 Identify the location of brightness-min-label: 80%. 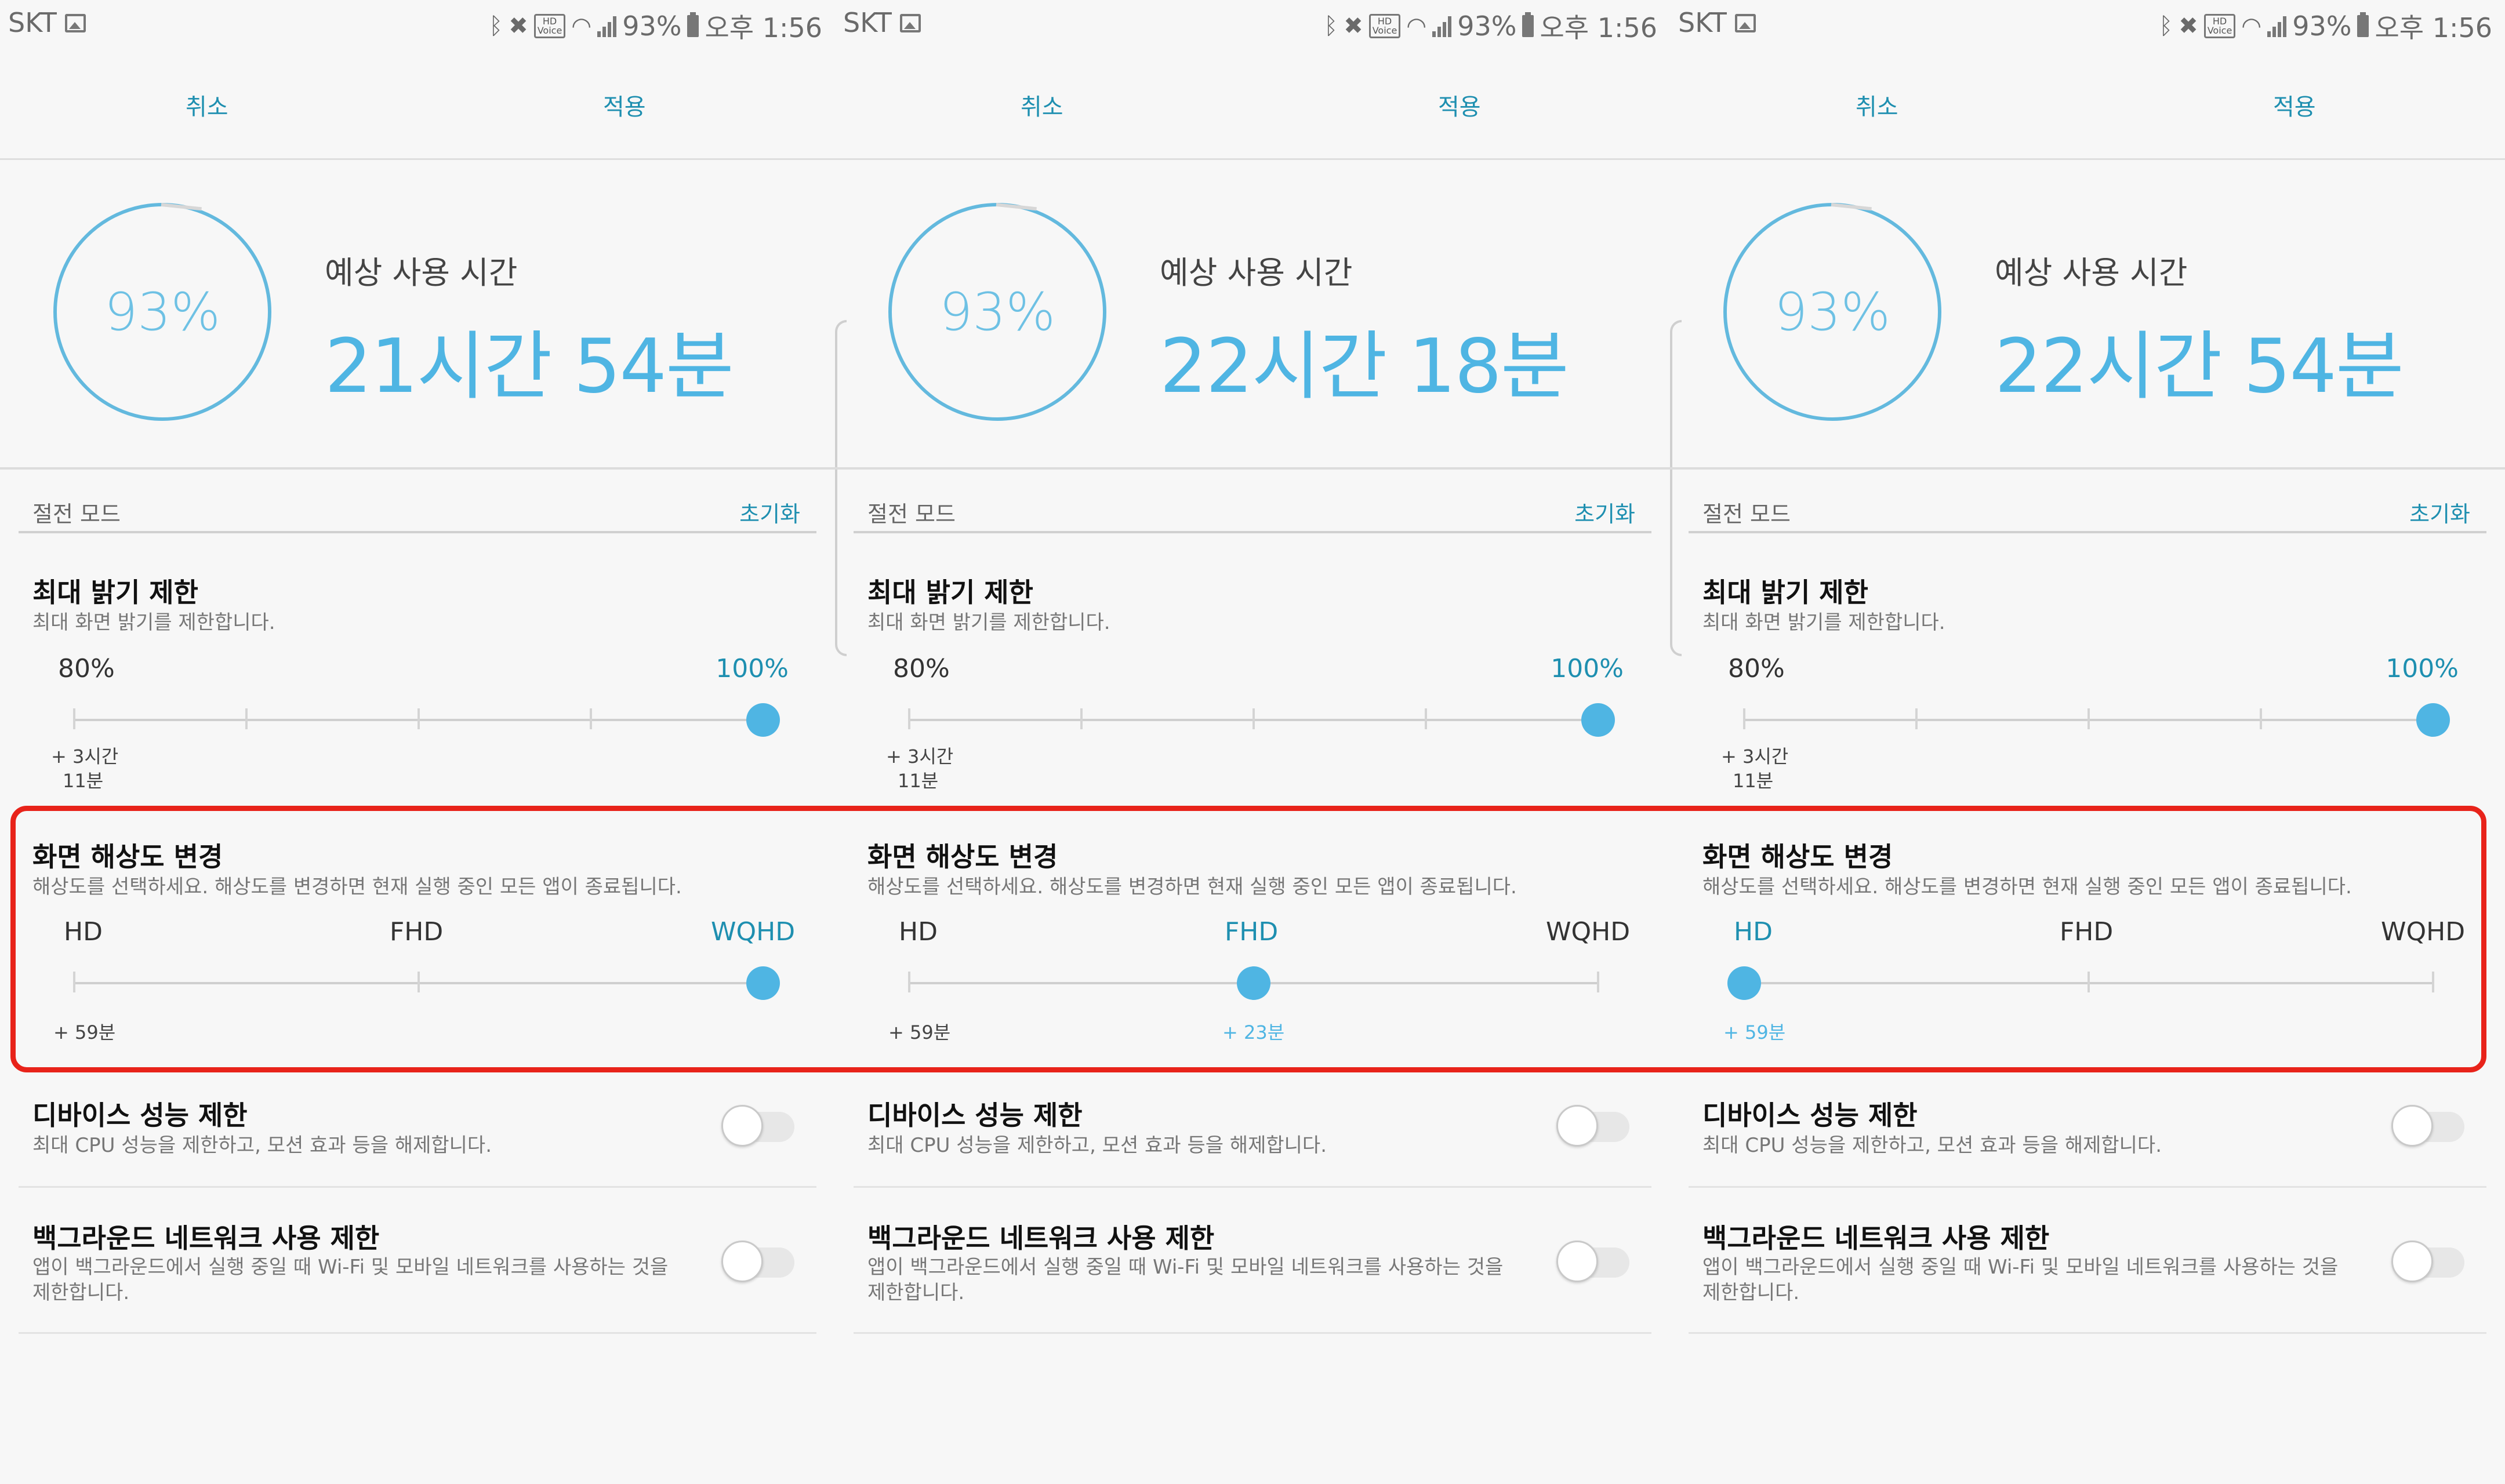
(87, 668).